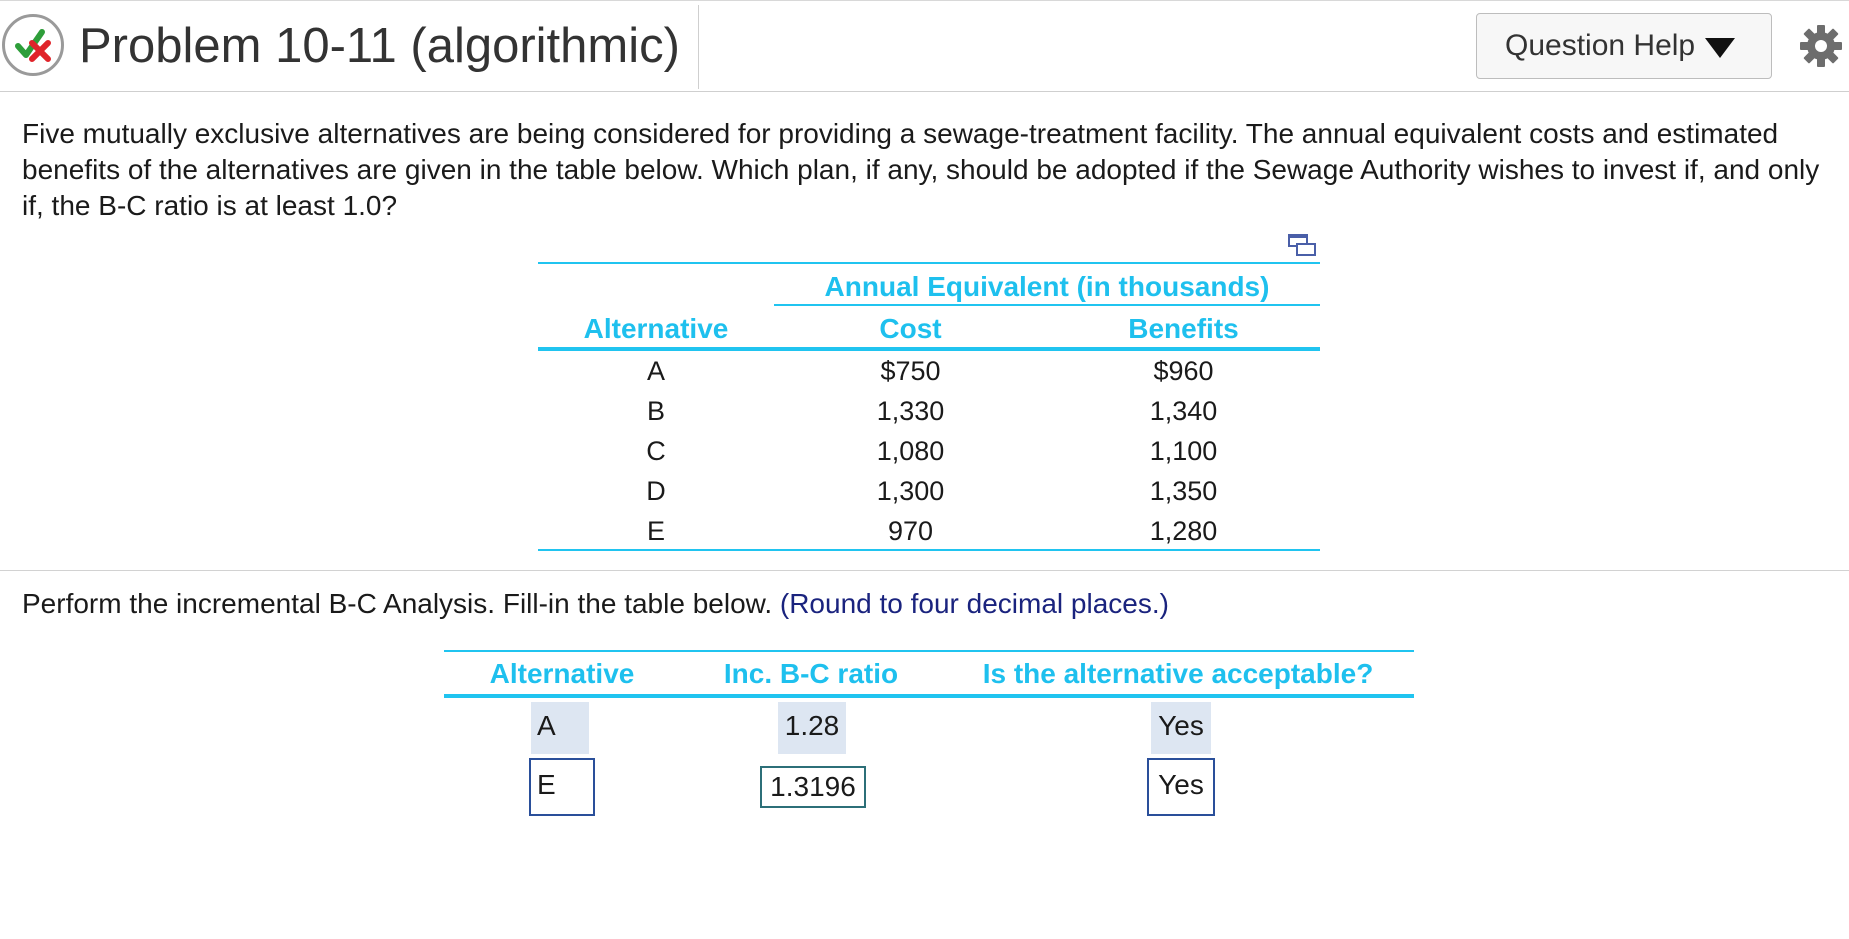  Describe the element at coordinates (924, 570) in the screenshot. I see `section-divider` at that location.